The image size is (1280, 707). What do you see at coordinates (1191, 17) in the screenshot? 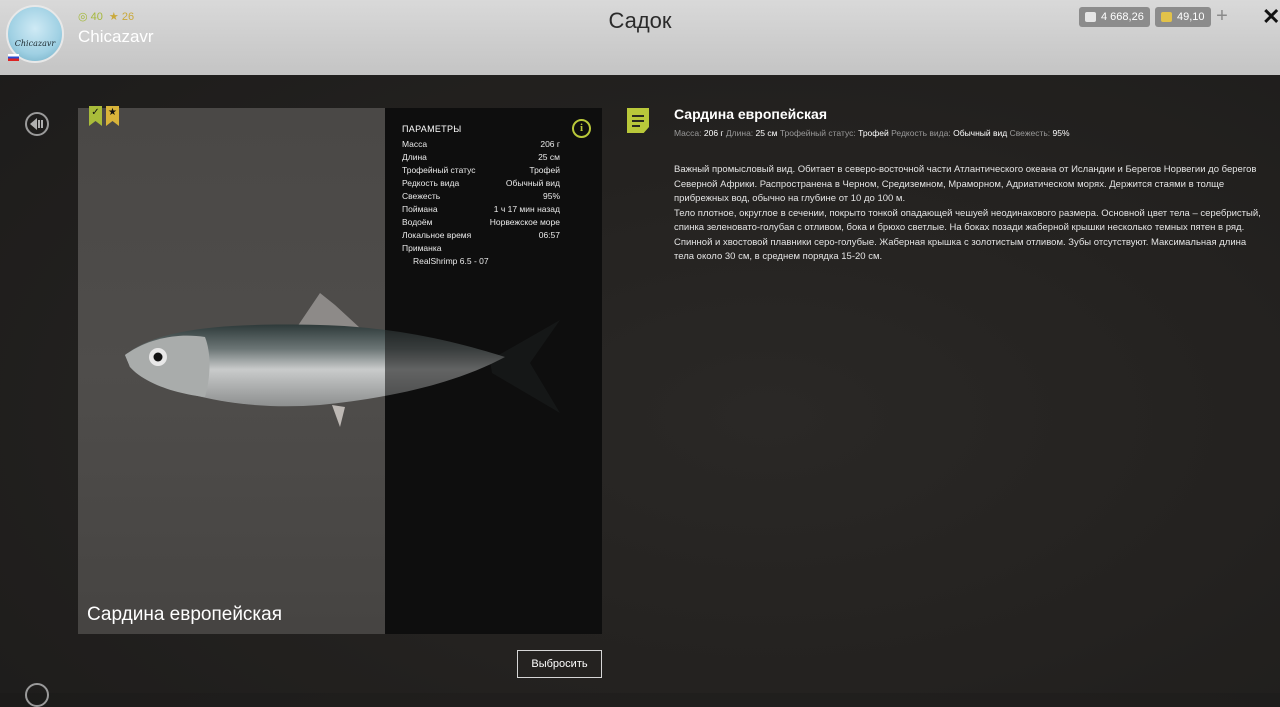
I see `gold-amount: 49,10` at bounding box center [1191, 17].